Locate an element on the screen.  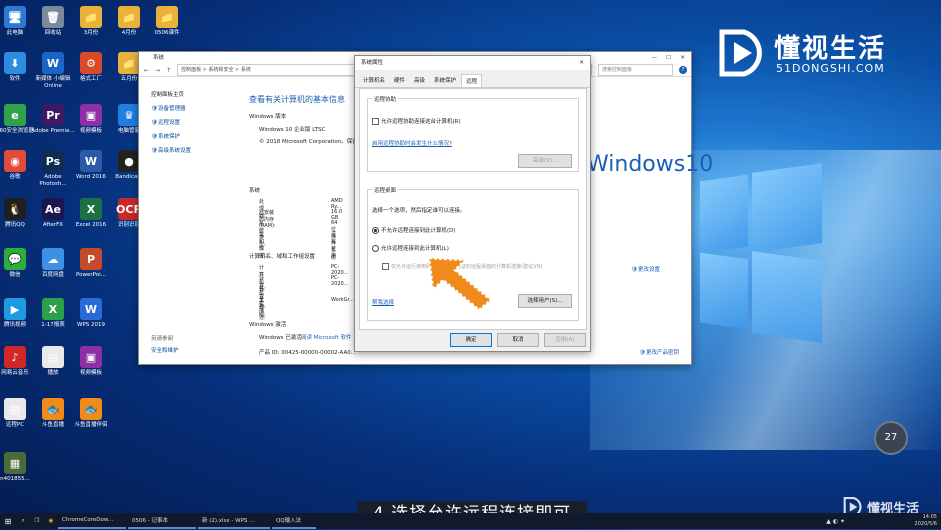
remote-assistance-help-link: 启用远程协助时会发生什么情况? is located at coordinates (412, 143).